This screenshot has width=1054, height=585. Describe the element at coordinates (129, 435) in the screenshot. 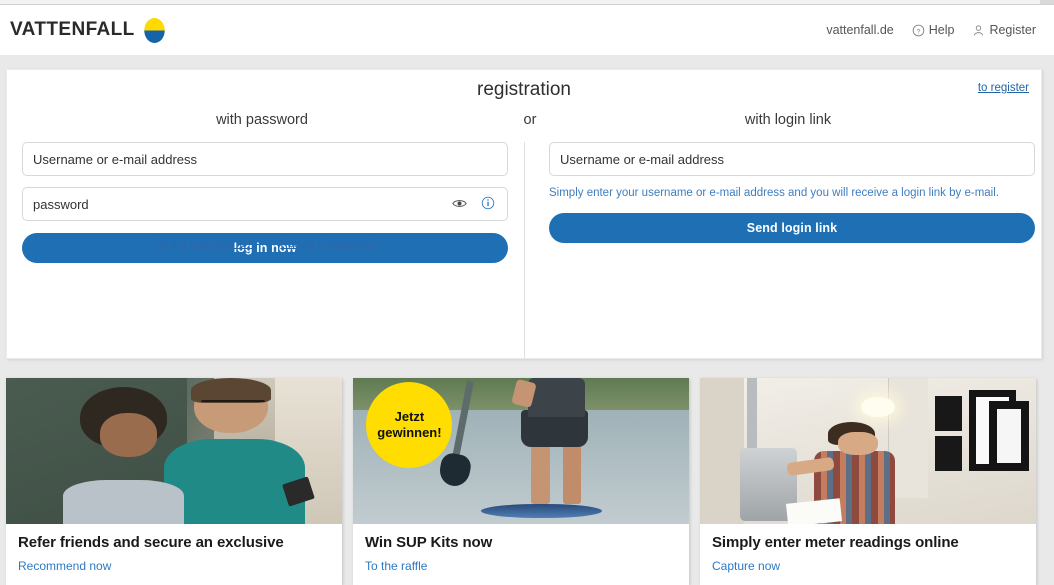

I see `art-person-one-face` at that location.